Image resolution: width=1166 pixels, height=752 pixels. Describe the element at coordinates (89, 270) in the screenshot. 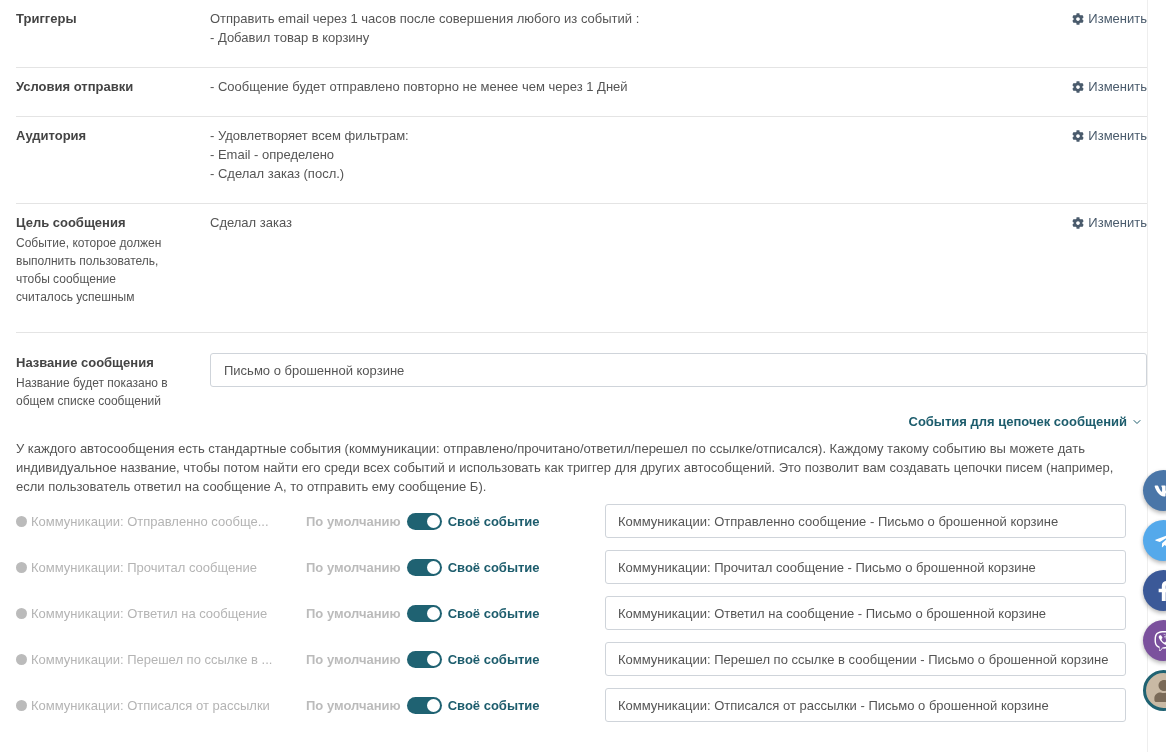

I see `setting-hint: Событие, которое должен выполнить пользователь, чтобы сообщение считалось успешным` at that location.